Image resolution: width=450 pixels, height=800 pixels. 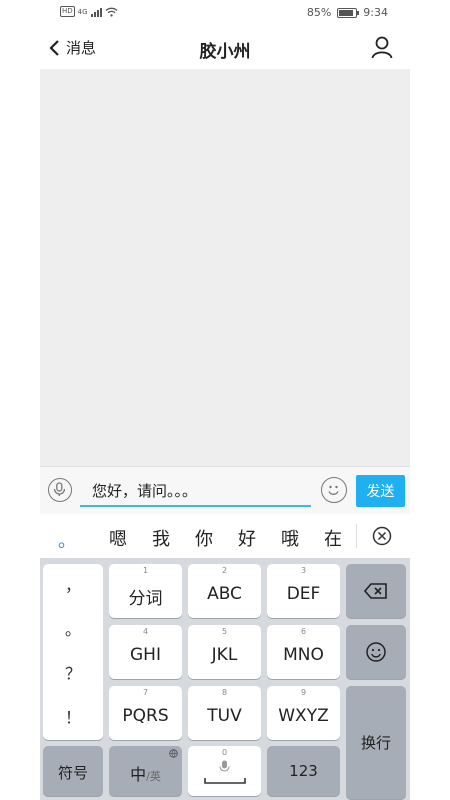 I want to click on symbols-key: 符号, so click(x=73, y=771).